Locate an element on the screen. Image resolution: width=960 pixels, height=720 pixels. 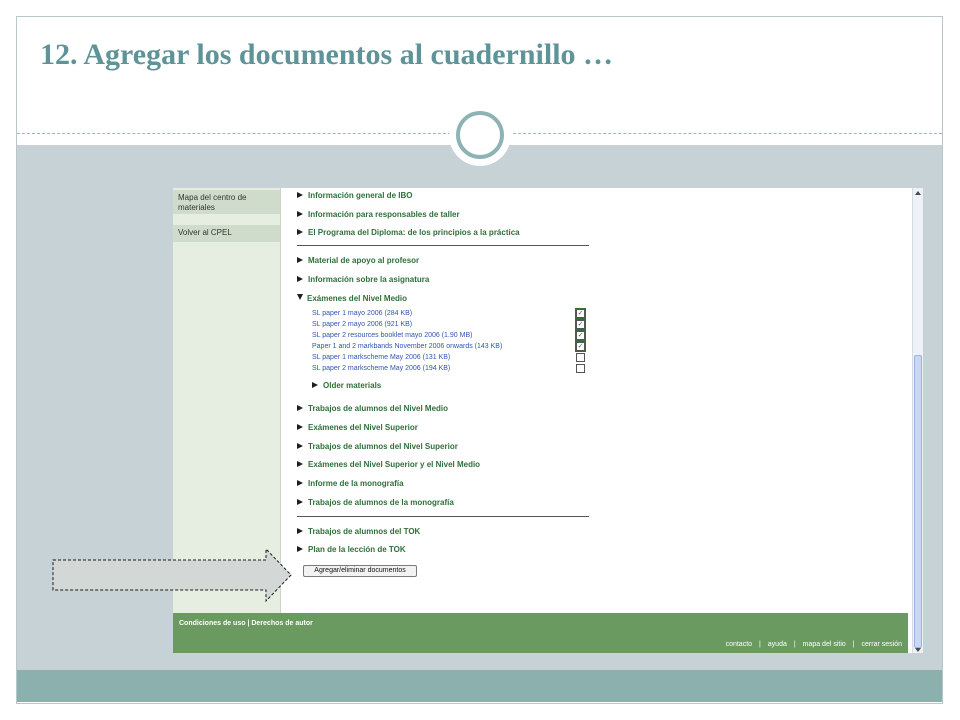
circle-ornament-icon is located at coordinates (480, 135).